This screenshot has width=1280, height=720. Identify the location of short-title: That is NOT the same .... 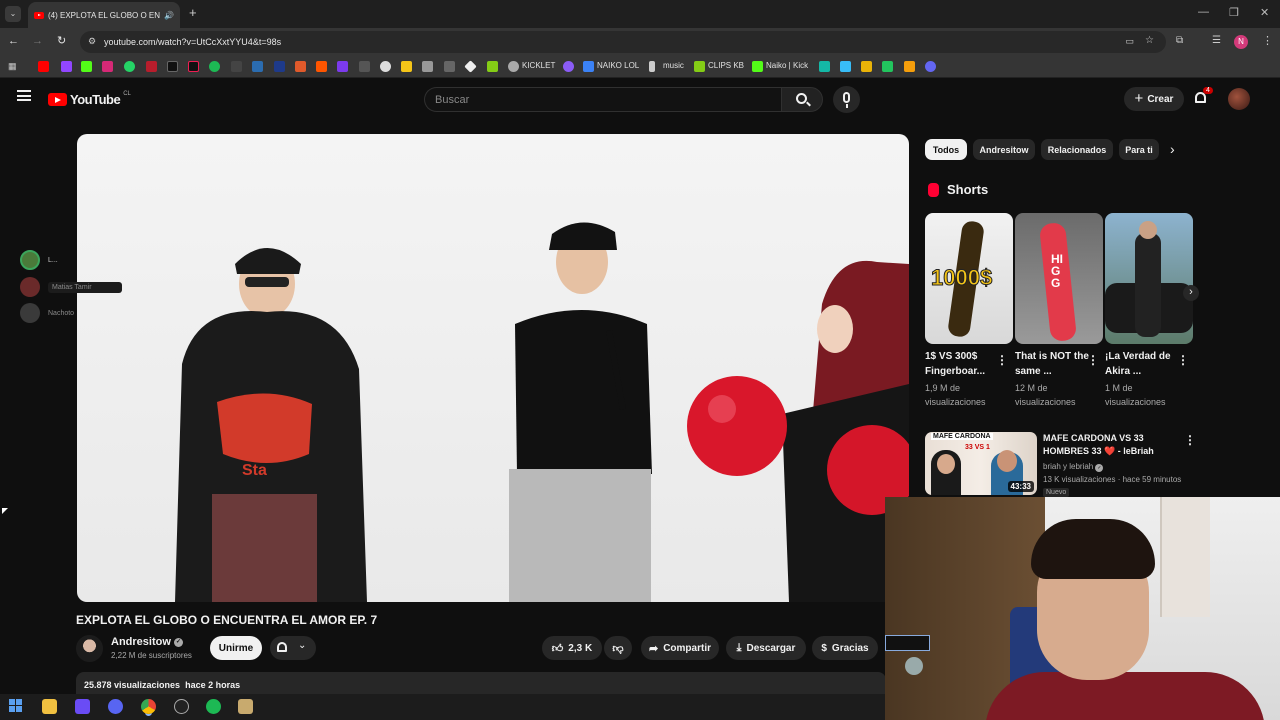
(1052, 364).